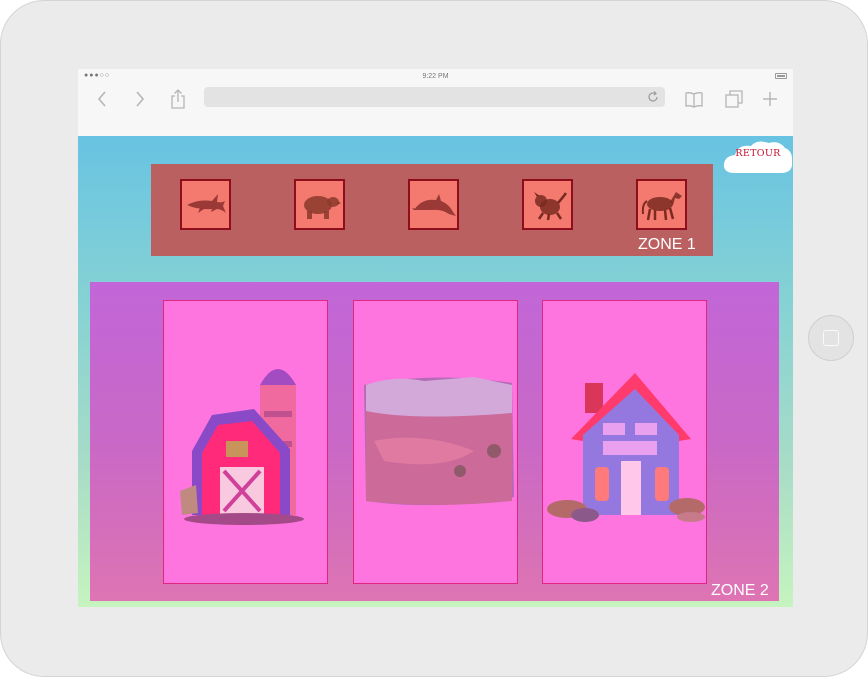 This screenshot has height=677, width=868. I want to click on drop-target-wild-landscape, so click(435, 442).